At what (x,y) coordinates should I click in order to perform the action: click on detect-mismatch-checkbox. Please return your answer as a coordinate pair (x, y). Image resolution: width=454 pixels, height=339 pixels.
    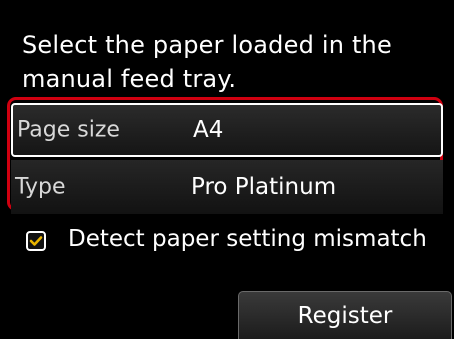
    Looking at the image, I should click on (36, 241).